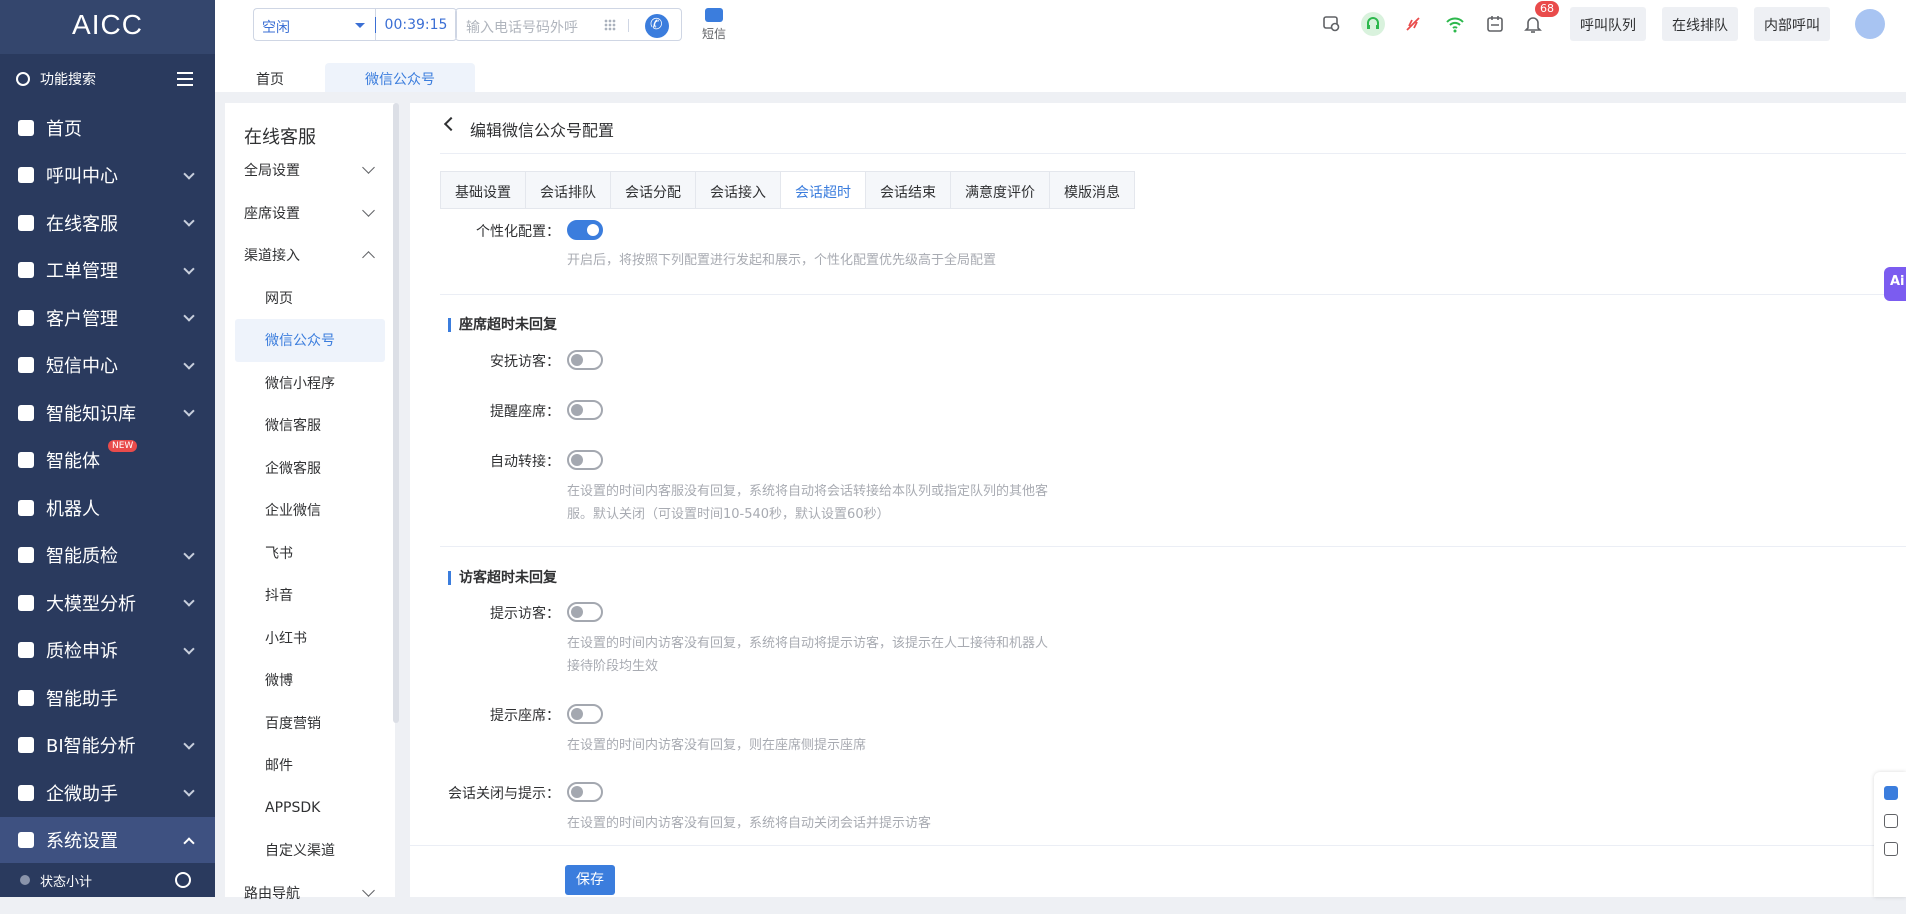 The height and width of the screenshot is (914, 1906). I want to click on personalize-switch, so click(585, 230).